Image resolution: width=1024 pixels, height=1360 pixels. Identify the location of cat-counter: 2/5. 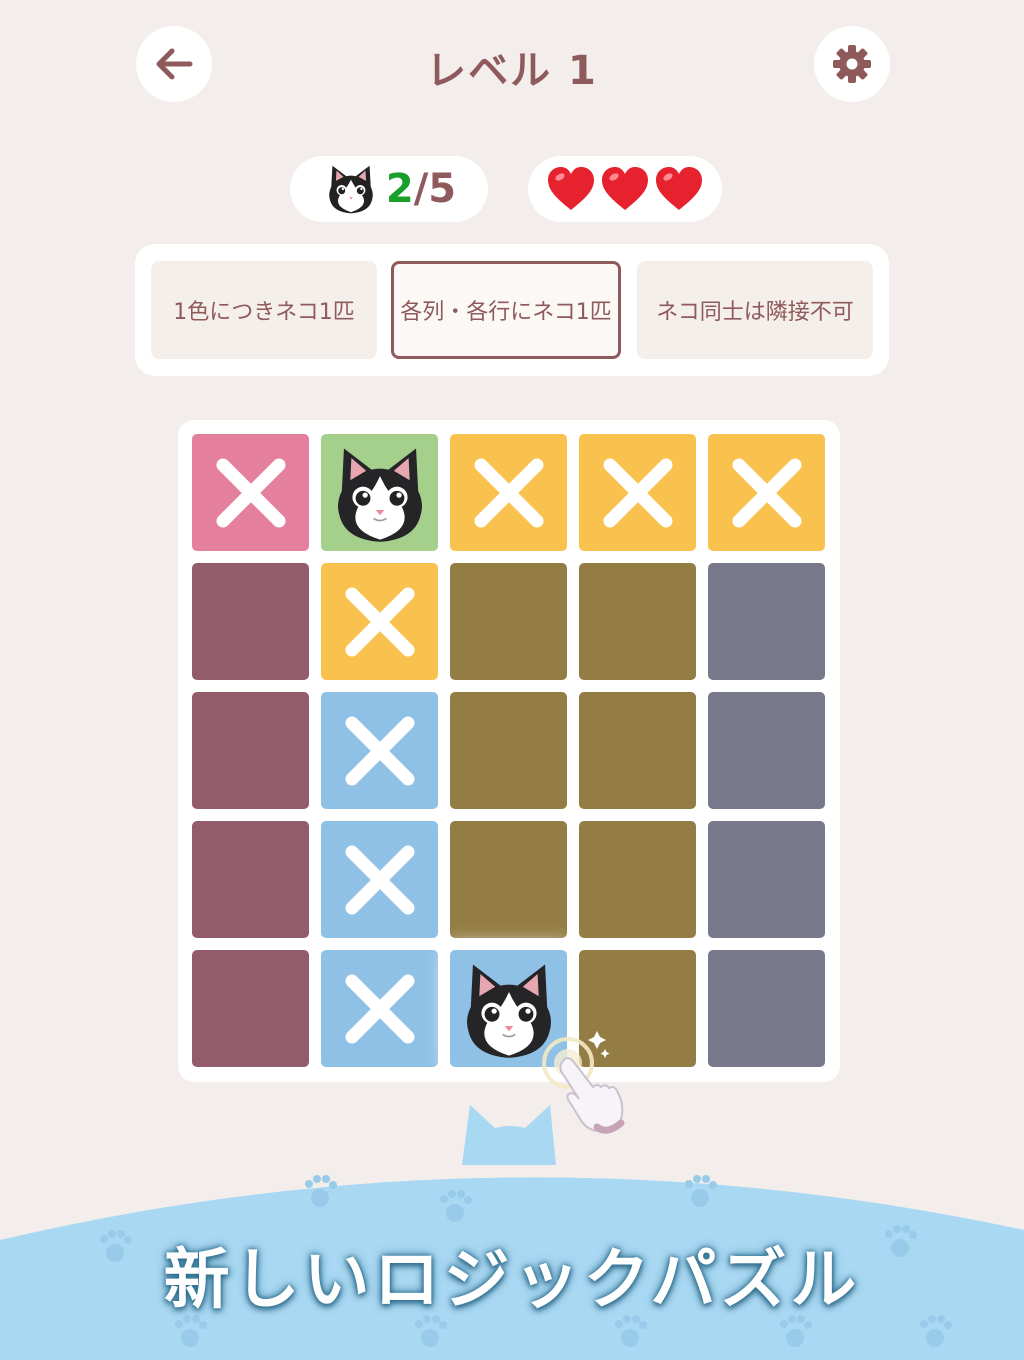
(389, 189).